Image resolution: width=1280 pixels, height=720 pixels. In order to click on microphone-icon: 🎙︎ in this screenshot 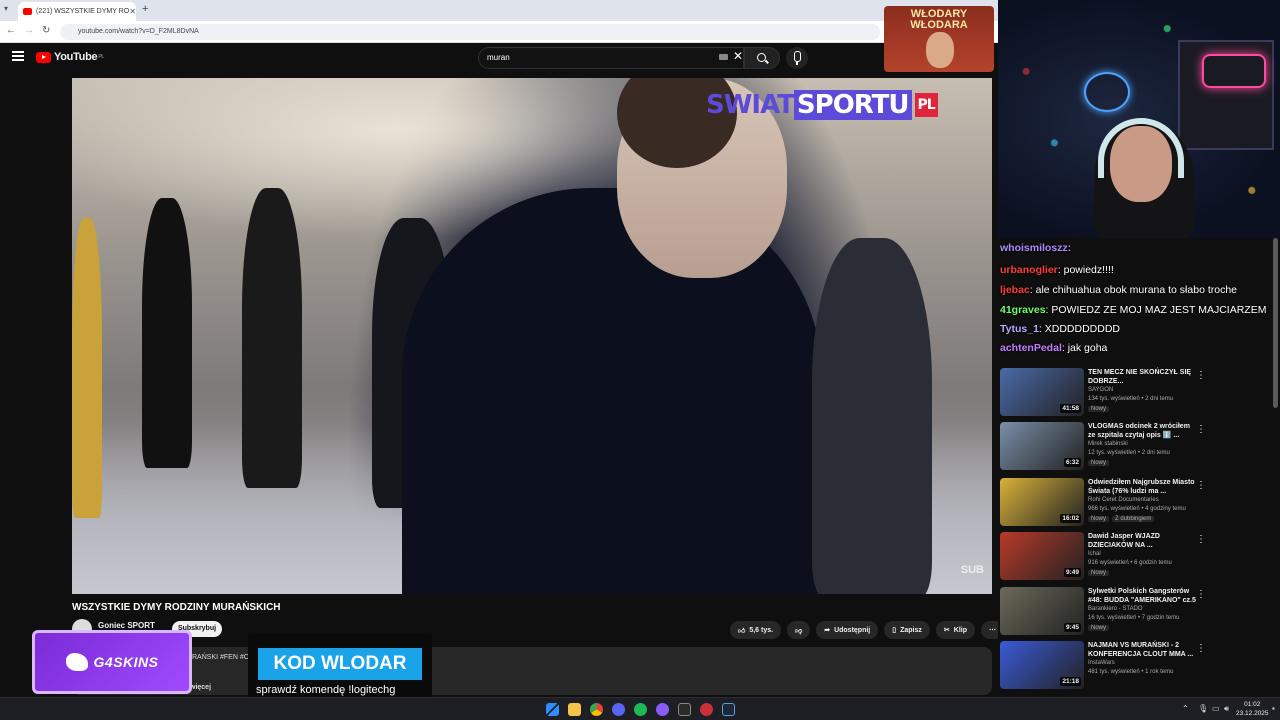, I will do `click(1203, 708)`.